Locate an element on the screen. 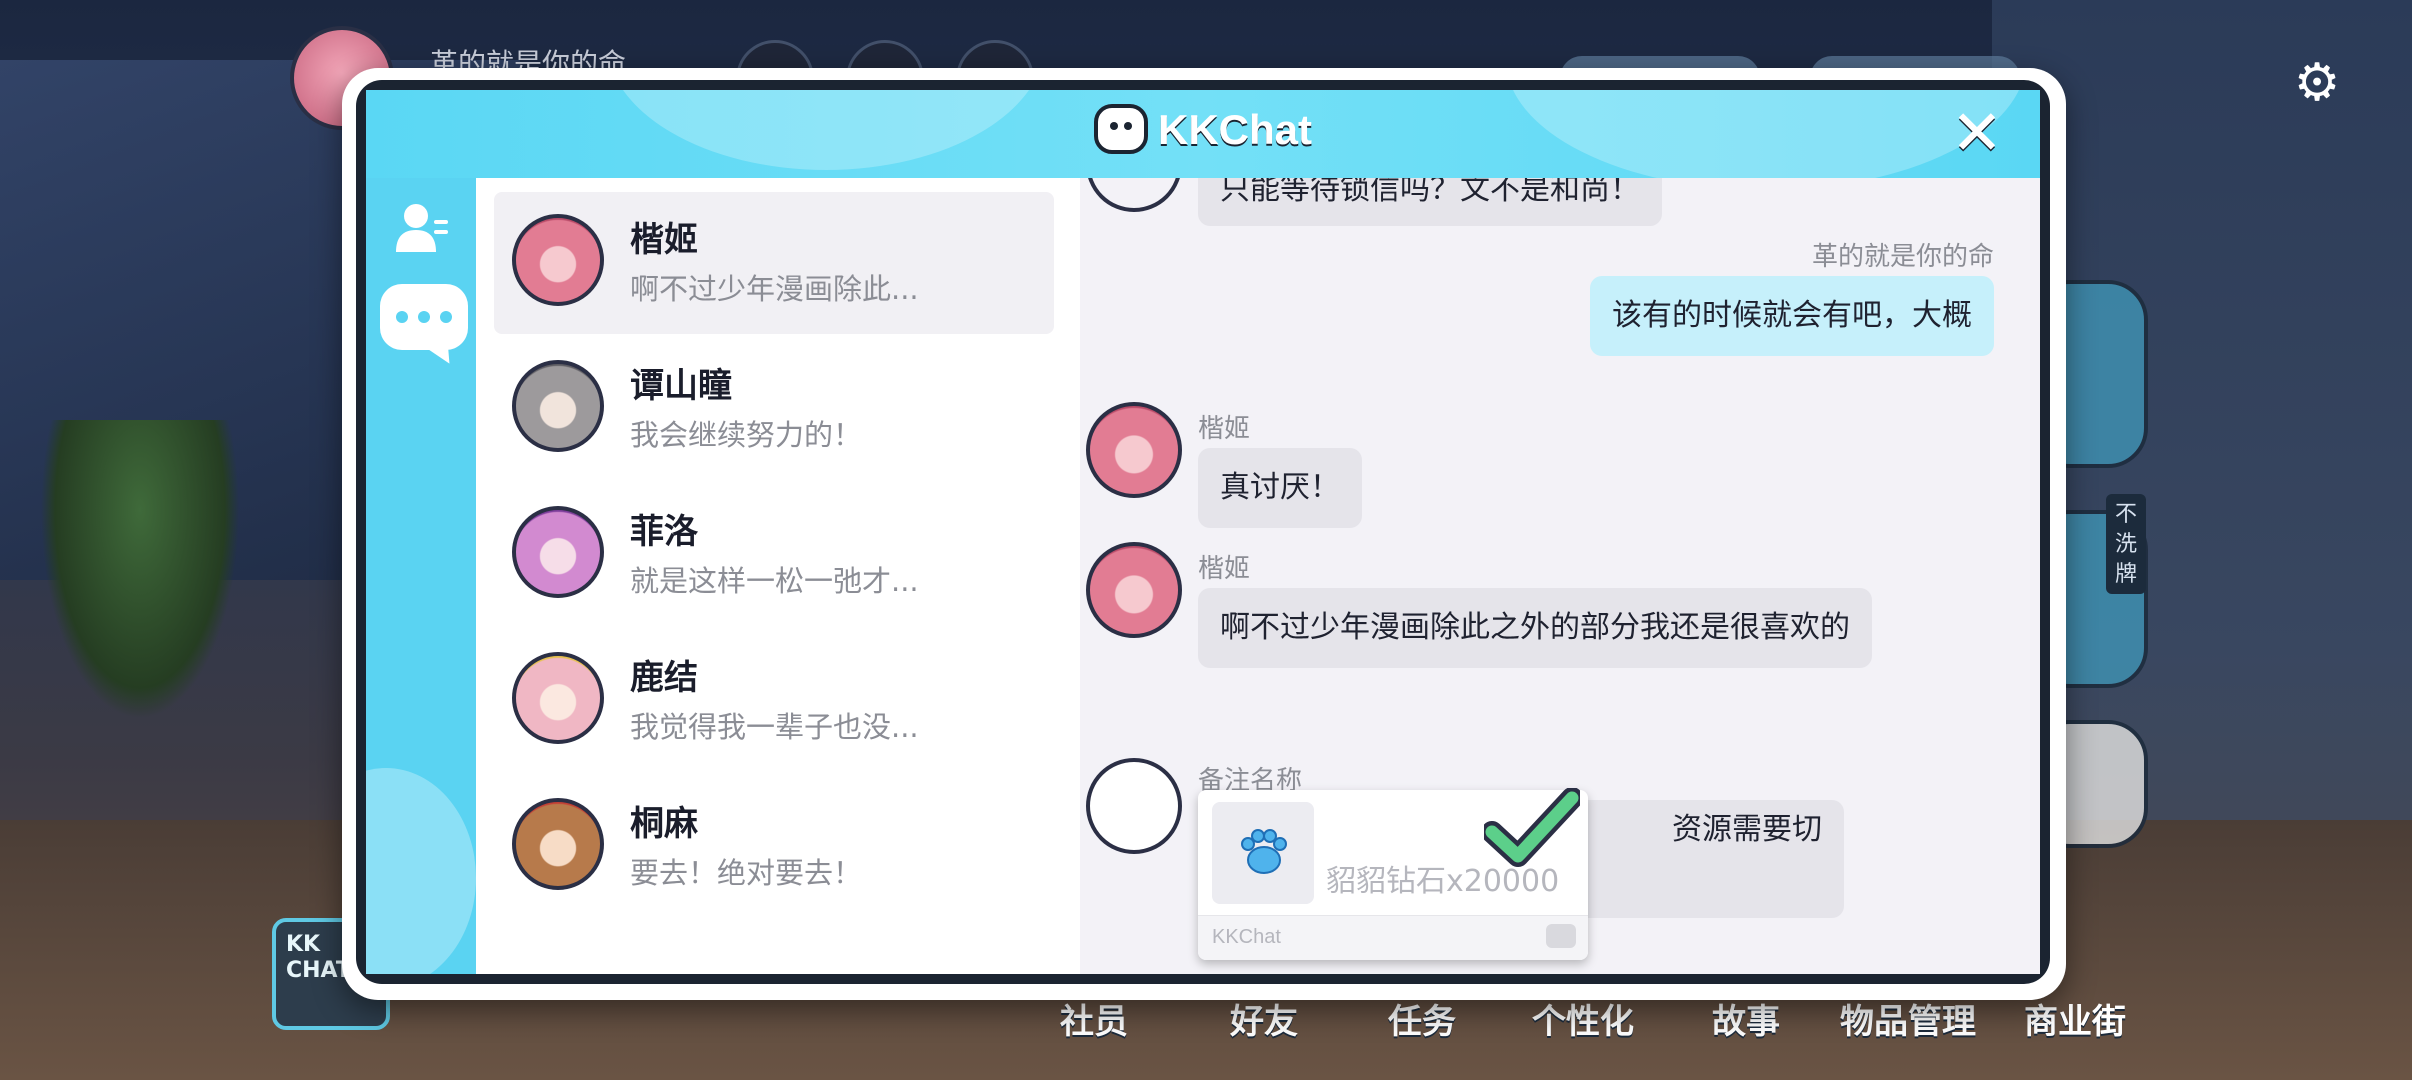  user-list-icon is located at coordinates (422, 228).